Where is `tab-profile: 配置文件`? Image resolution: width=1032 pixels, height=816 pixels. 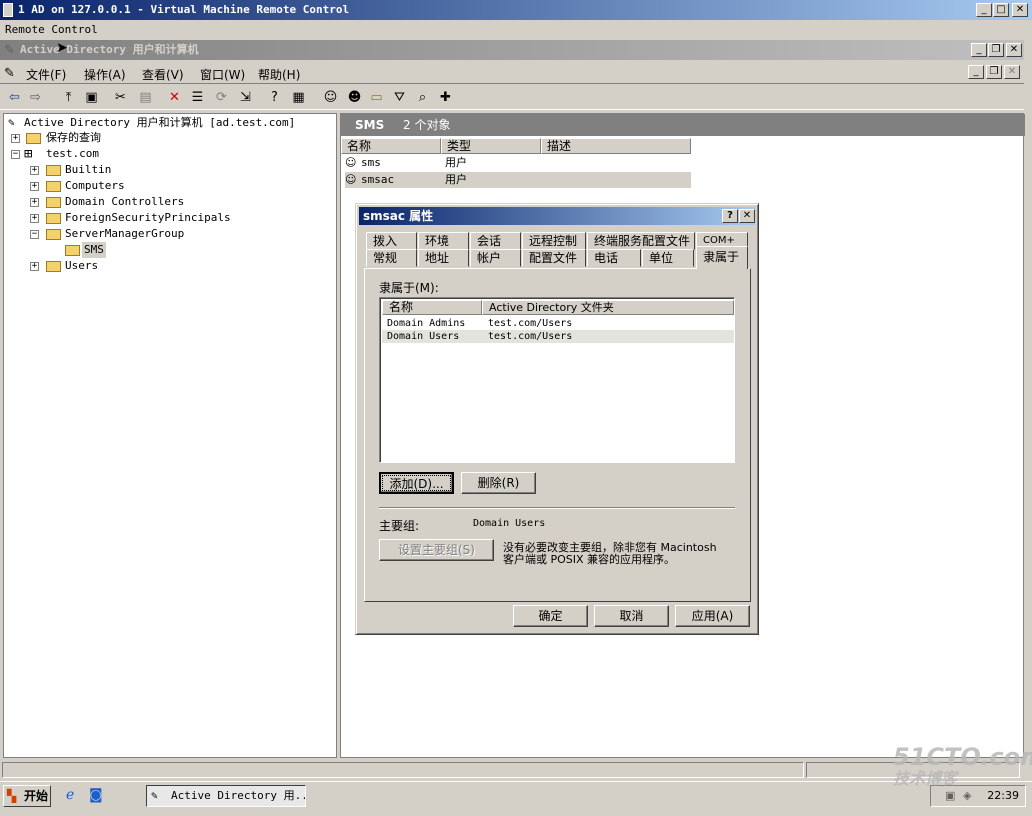 tab-profile: 配置文件 is located at coordinates (554, 258).